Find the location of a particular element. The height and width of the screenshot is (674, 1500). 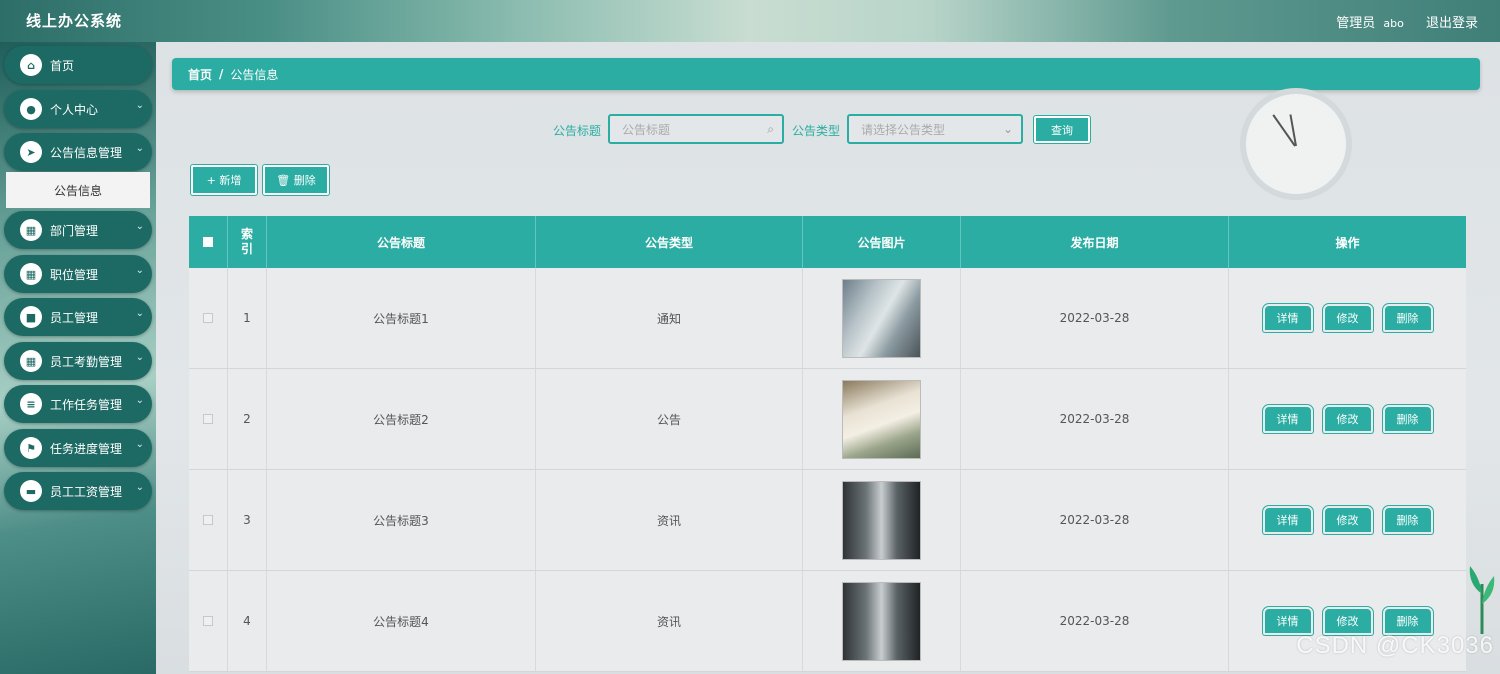

wallet-icon: ▬ is located at coordinates (31, 491).